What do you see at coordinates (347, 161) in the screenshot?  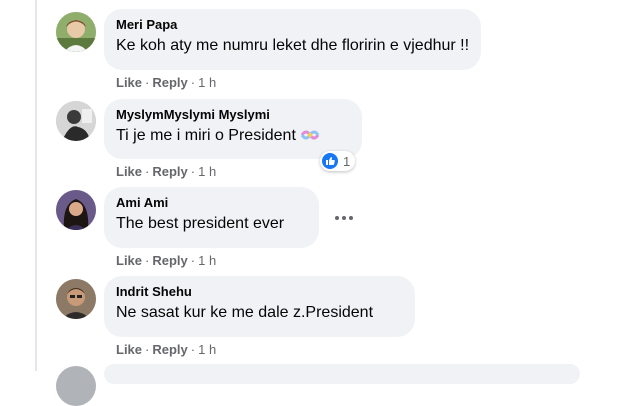 I see `reaction-count: 1` at bounding box center [347, 161].